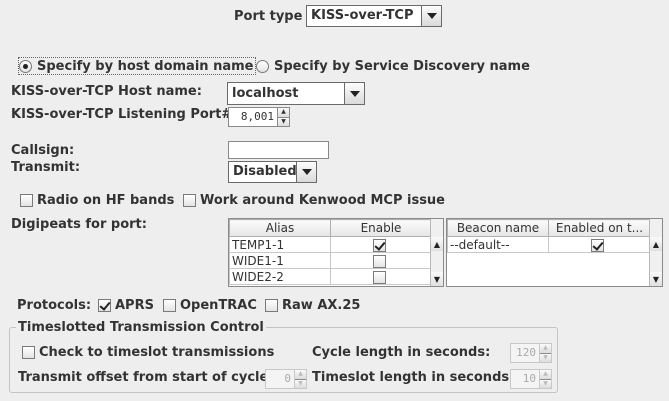 Image resolution: width=669 pixels, height=401 pixels. Describe the element at coordinates (280, 228) in the screenshot. I see `column-header-alias: Alias` at that location.